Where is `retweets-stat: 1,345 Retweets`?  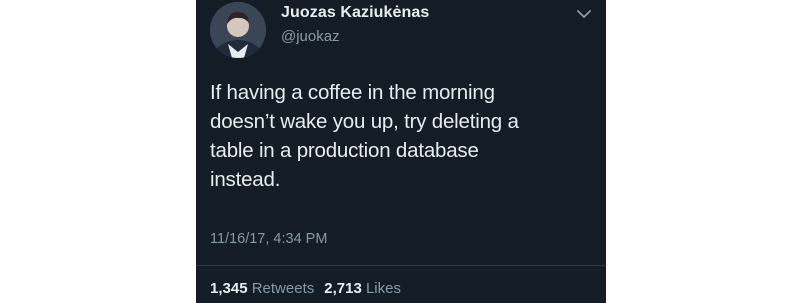 retweets-stat: 1,345 Retweets is located at coordinates (262, 288).